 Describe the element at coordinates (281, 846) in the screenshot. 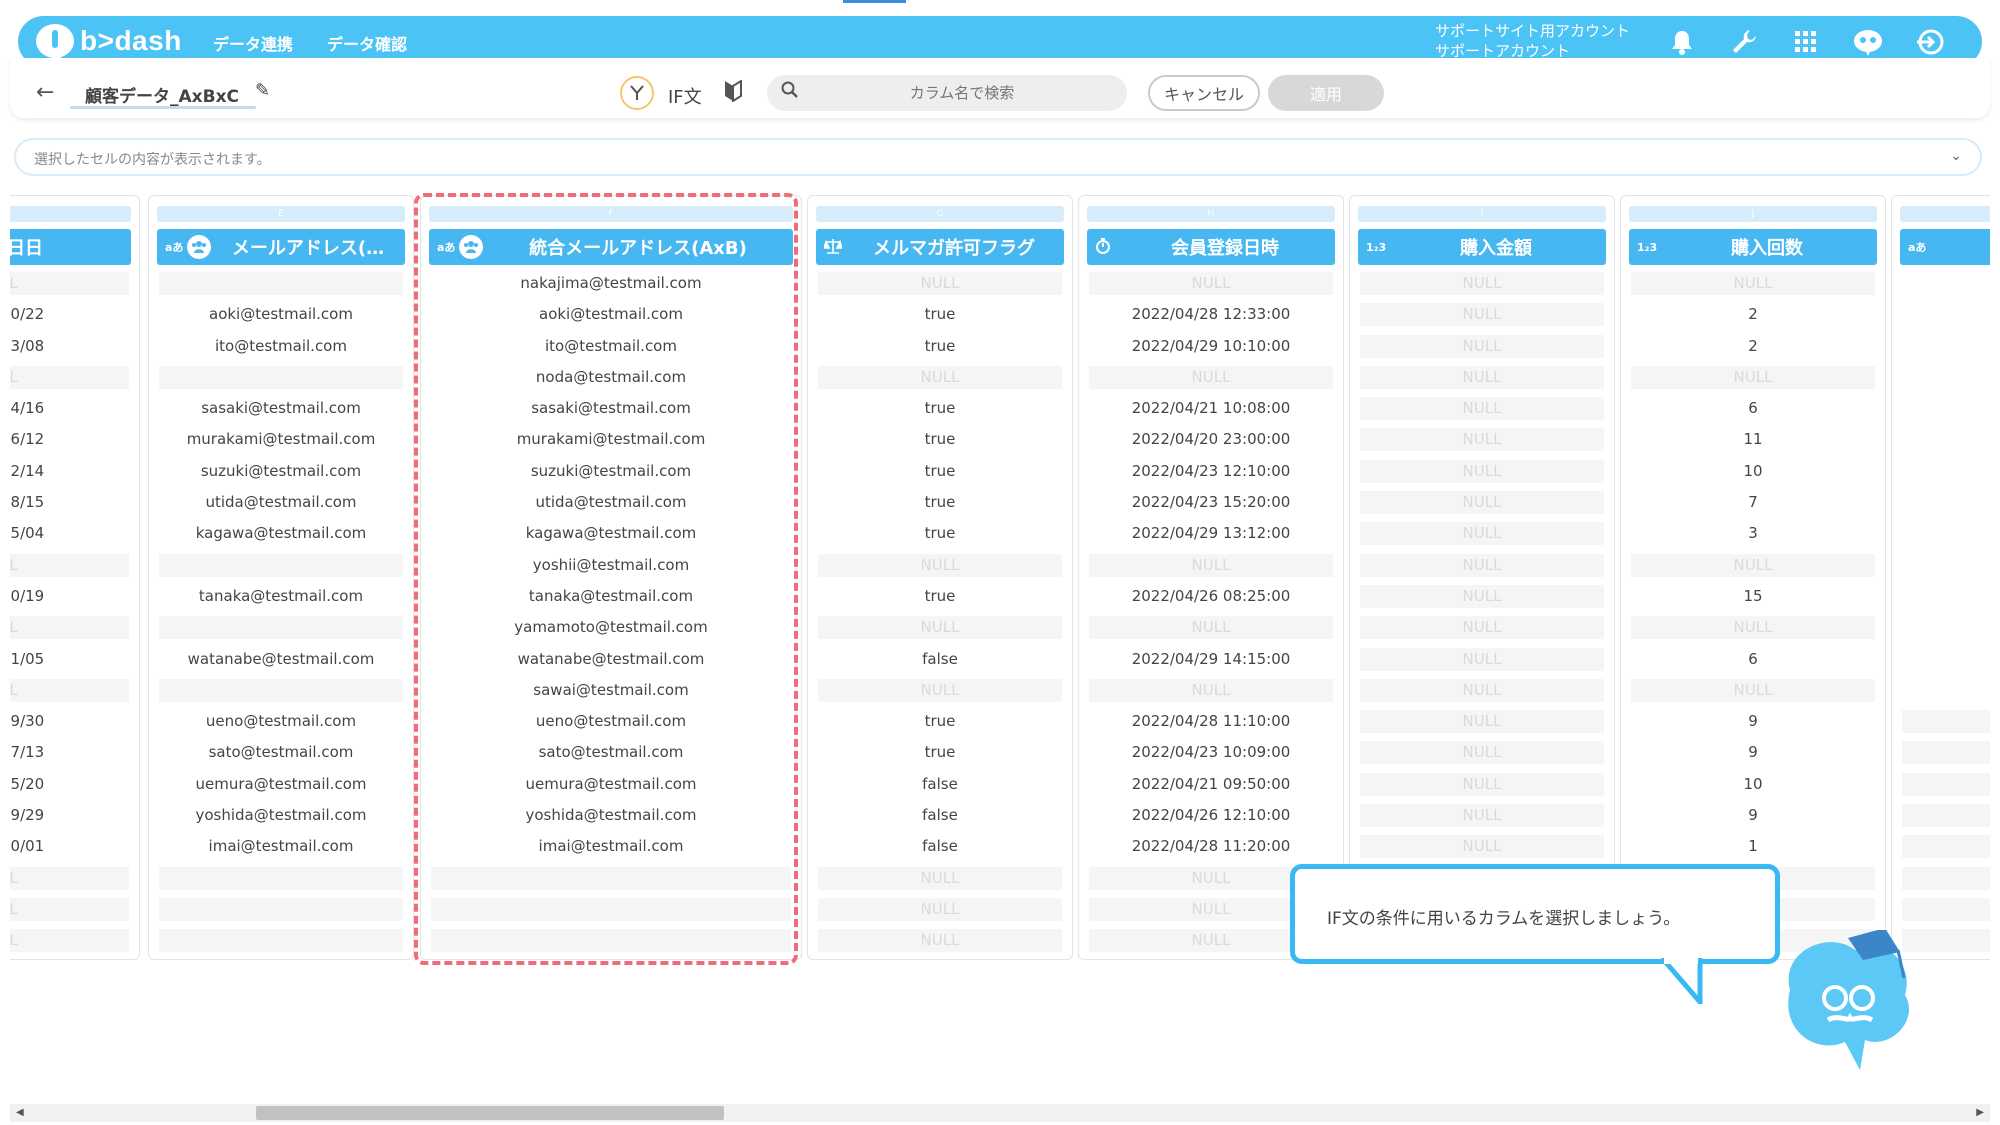

I see `table-cell: imai@testmail.com` at that location.